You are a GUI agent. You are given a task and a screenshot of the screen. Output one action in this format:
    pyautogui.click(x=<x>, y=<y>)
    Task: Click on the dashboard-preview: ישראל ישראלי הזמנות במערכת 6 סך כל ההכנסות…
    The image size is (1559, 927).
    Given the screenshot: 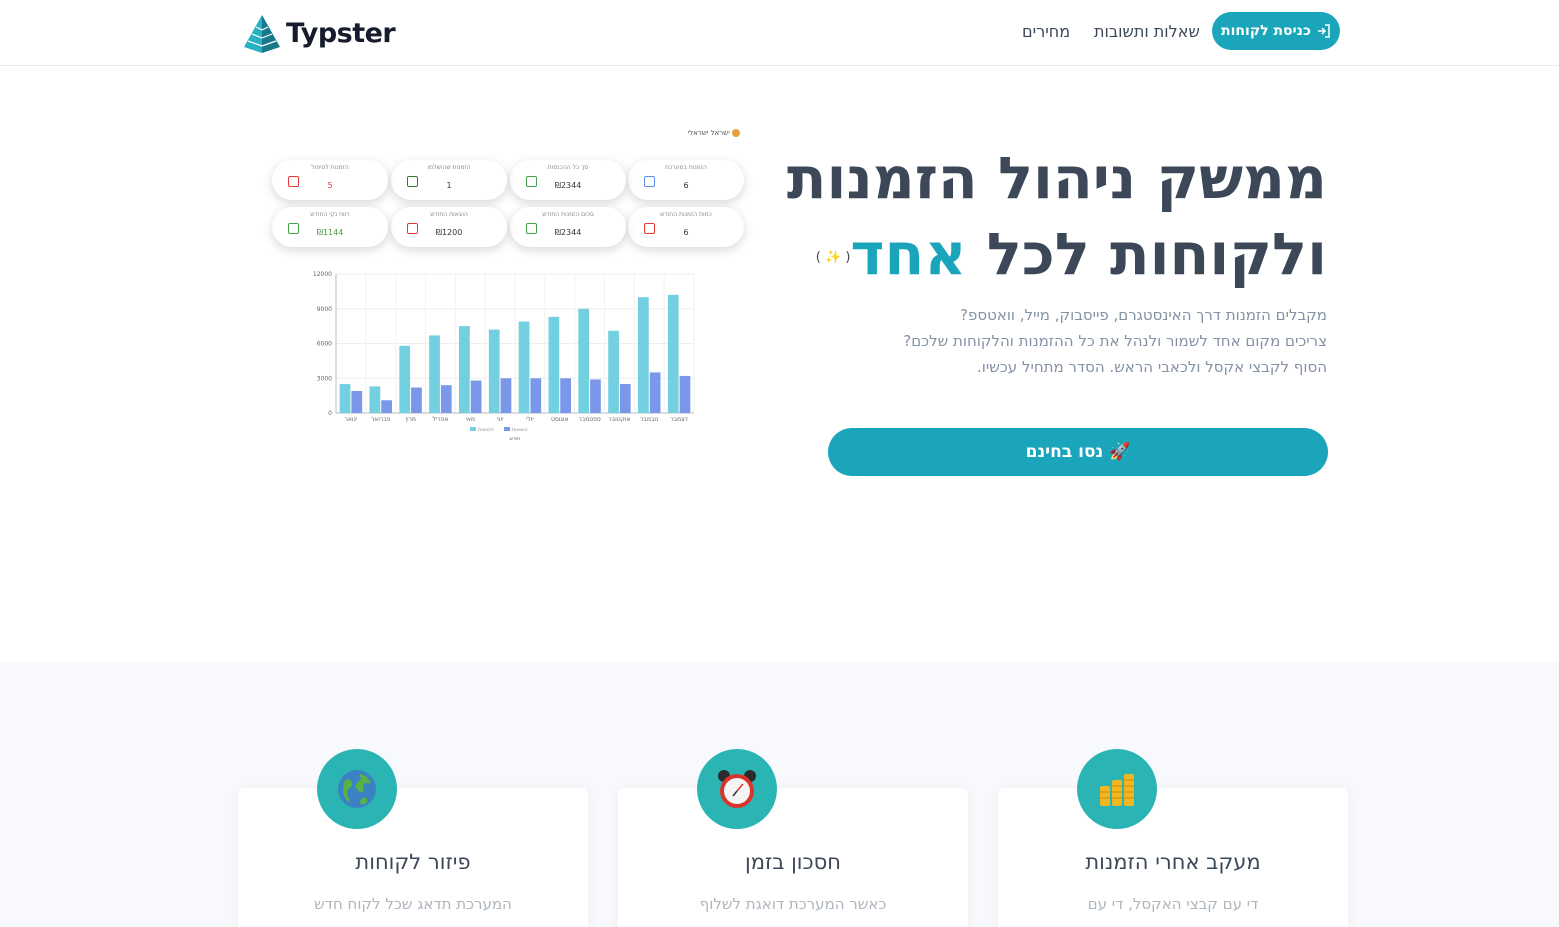 What is the action you would take?
    pyautogui.click(x=507, y=290)
    